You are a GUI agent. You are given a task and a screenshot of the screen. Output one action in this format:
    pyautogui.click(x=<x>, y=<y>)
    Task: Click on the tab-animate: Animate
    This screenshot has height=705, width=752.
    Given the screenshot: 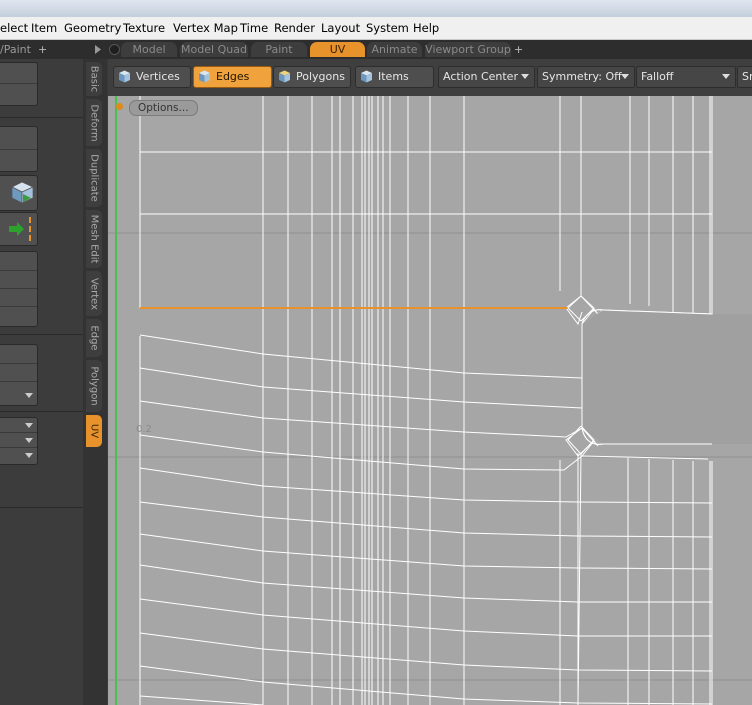 What is the action you would take?
    pyautogui.click(x=394, y=49)
    